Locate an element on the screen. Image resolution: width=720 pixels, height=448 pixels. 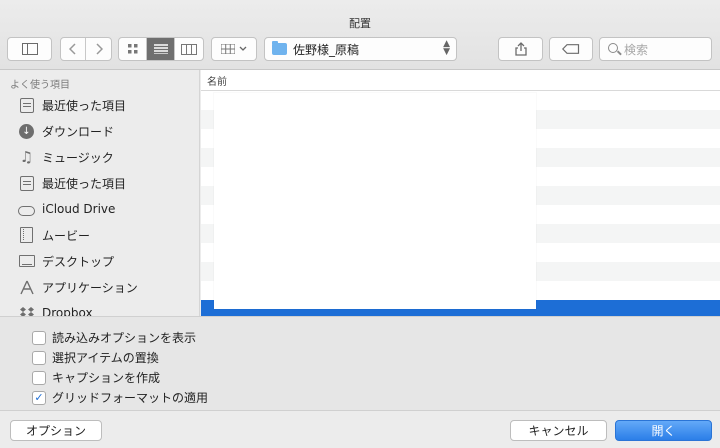
path-selector: 佐野様_原稿 ▲ ▼ is located at coordinates (360, 49).